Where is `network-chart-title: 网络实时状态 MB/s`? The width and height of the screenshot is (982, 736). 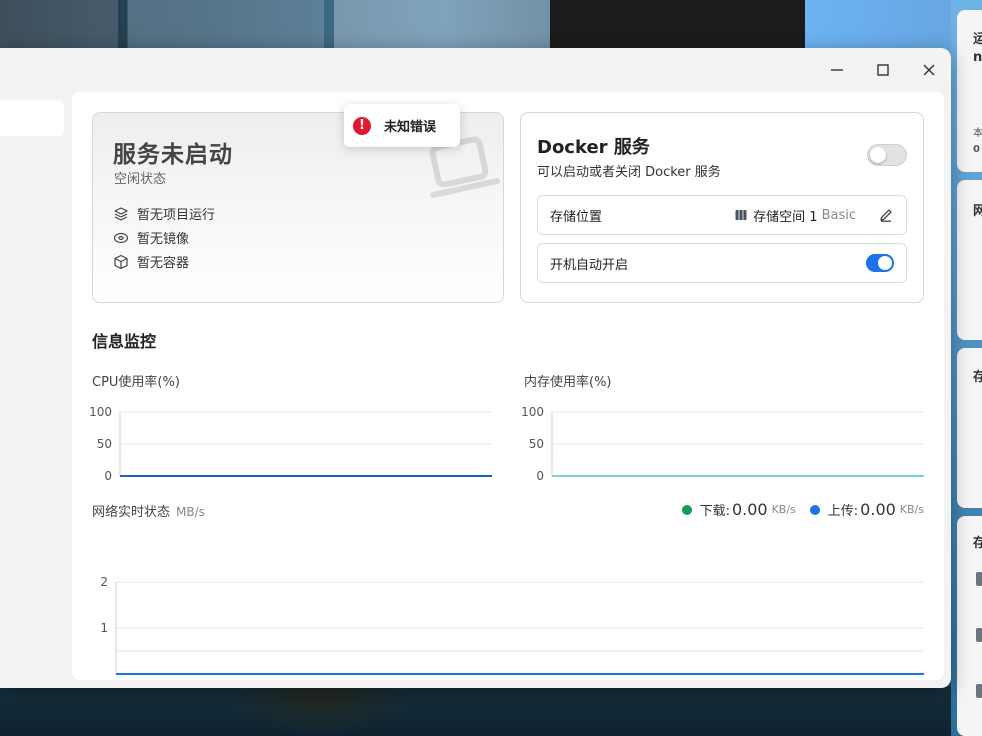 network-chart-title: 网络实时状态 MB/s is located at coordinates (148, 510).